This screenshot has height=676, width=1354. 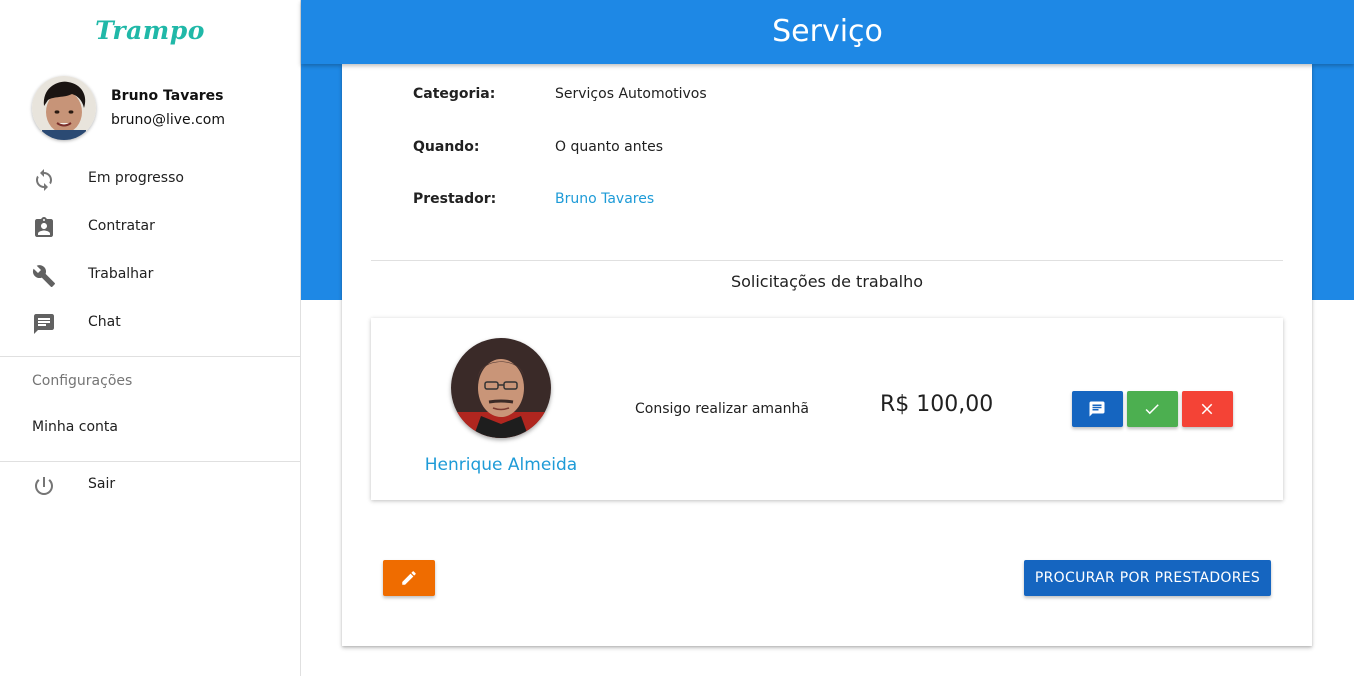 What do you see at coordinates (722, 409) in the screenshot?
I see `request-message: Consigo realizar amanhã` at bounding box center [722, 409].